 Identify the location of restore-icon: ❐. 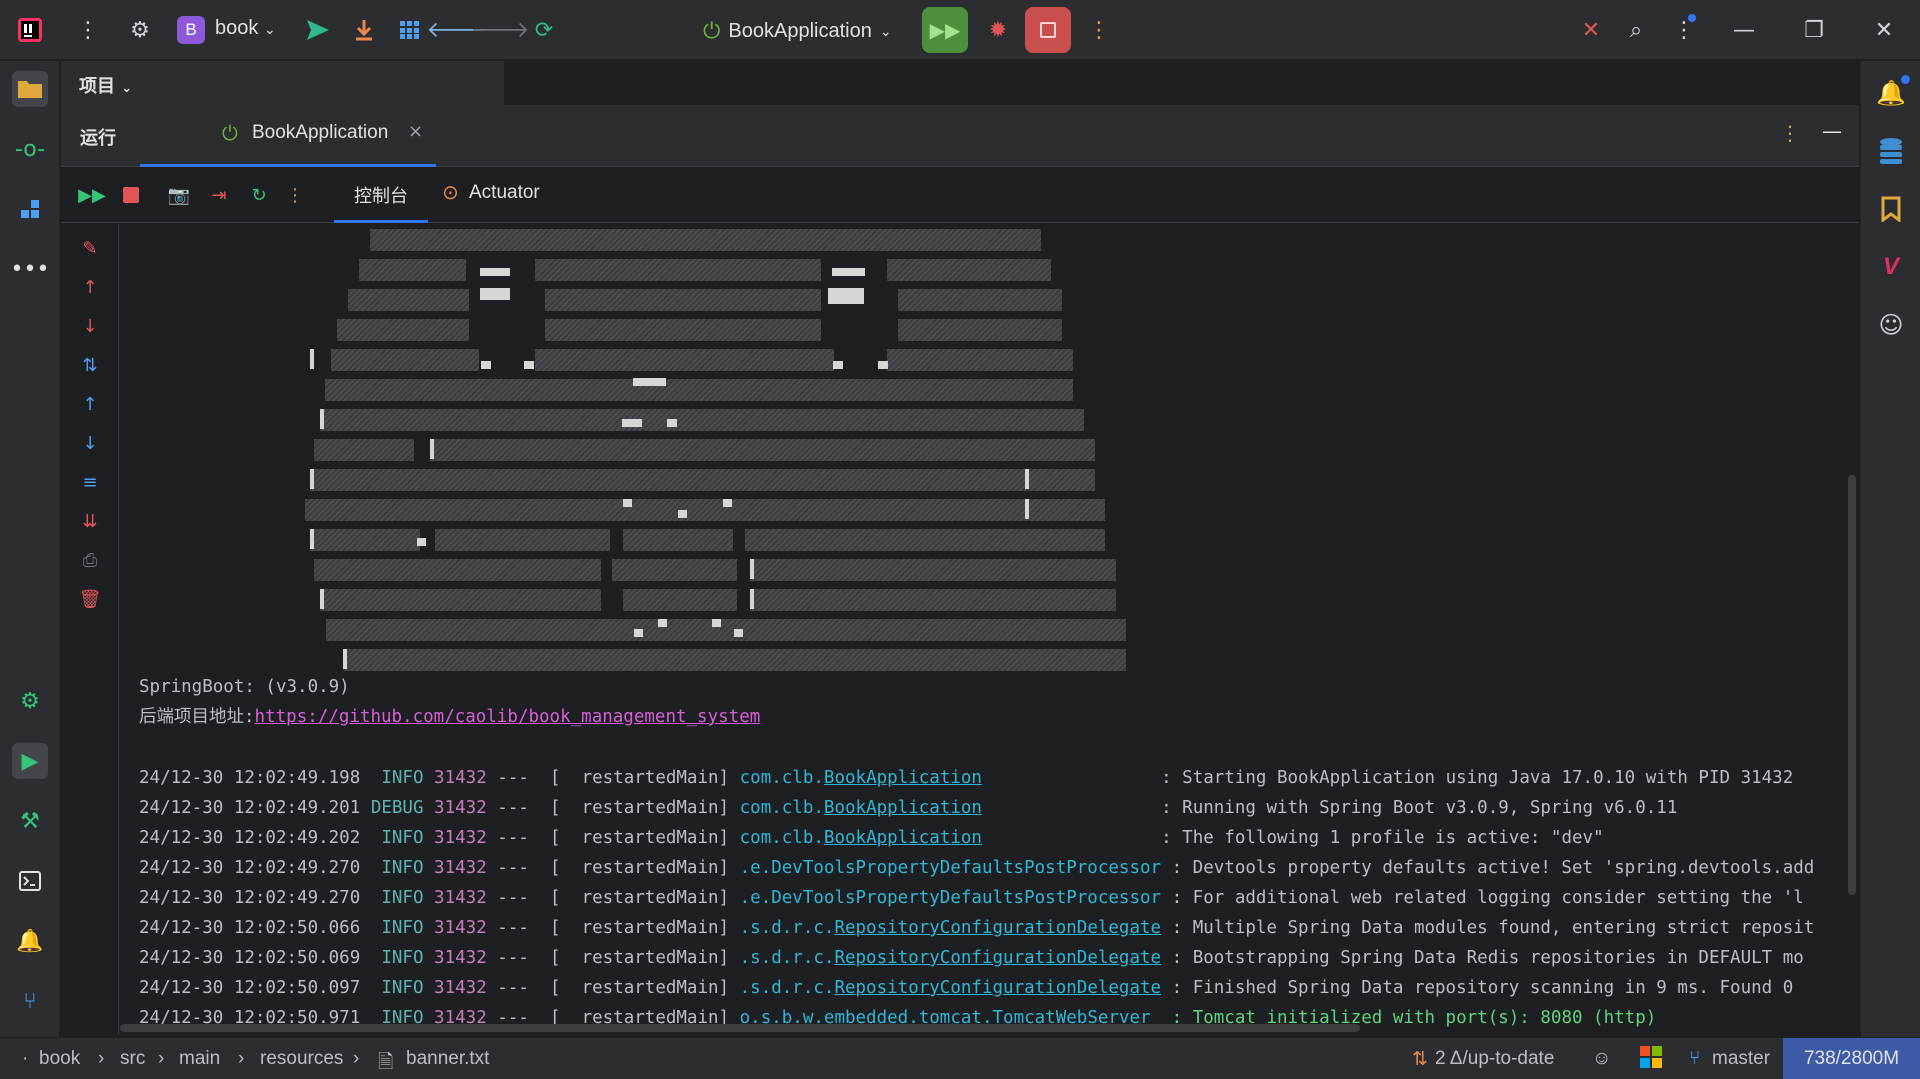
(1814, 30).